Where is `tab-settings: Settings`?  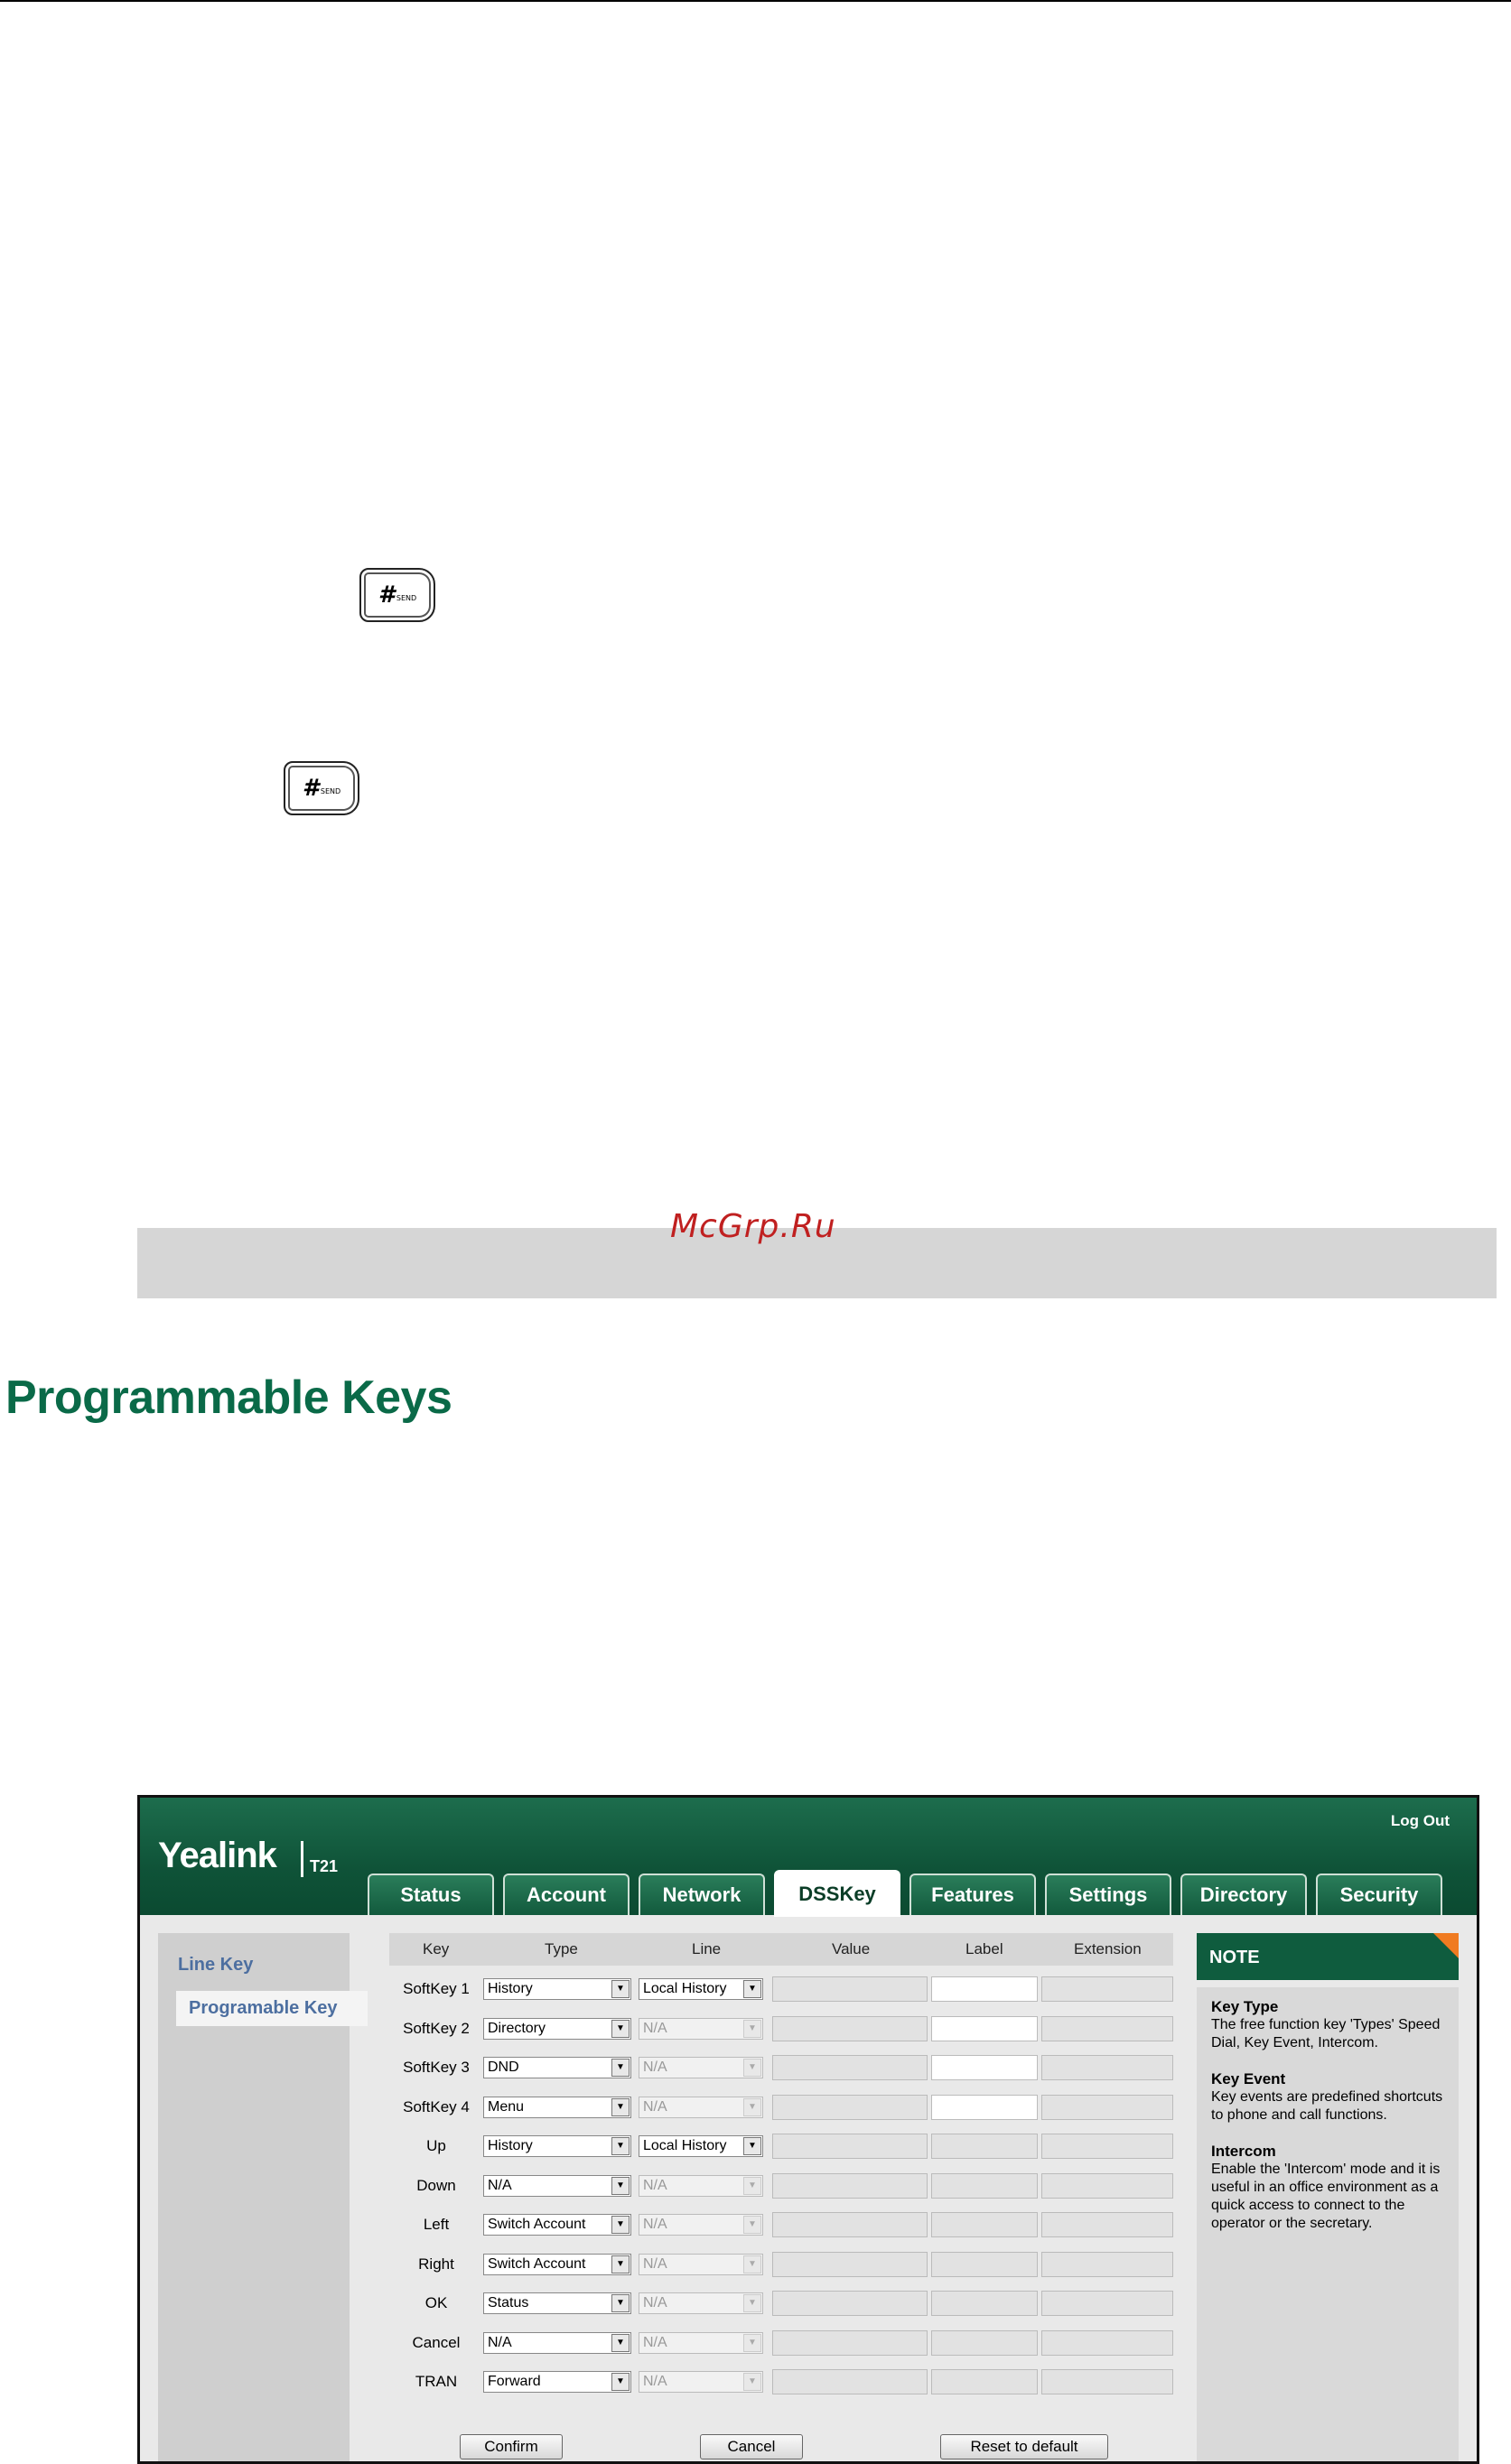 tab-settings: Settings is located at coordinates (1108, 1894).